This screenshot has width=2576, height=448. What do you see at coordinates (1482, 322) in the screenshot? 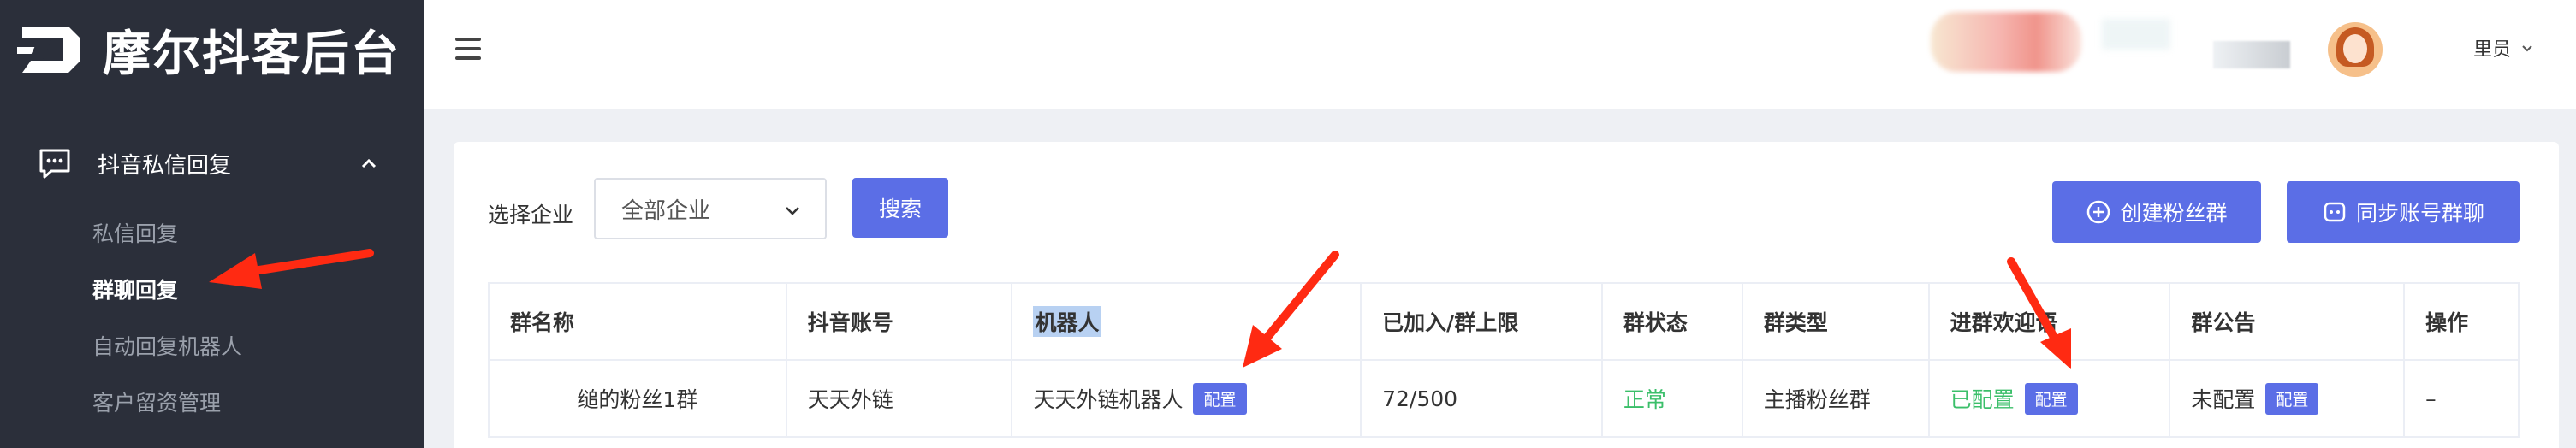
I see `col-capacity: 已加入/群上限` at bounding box center [1482, 322].